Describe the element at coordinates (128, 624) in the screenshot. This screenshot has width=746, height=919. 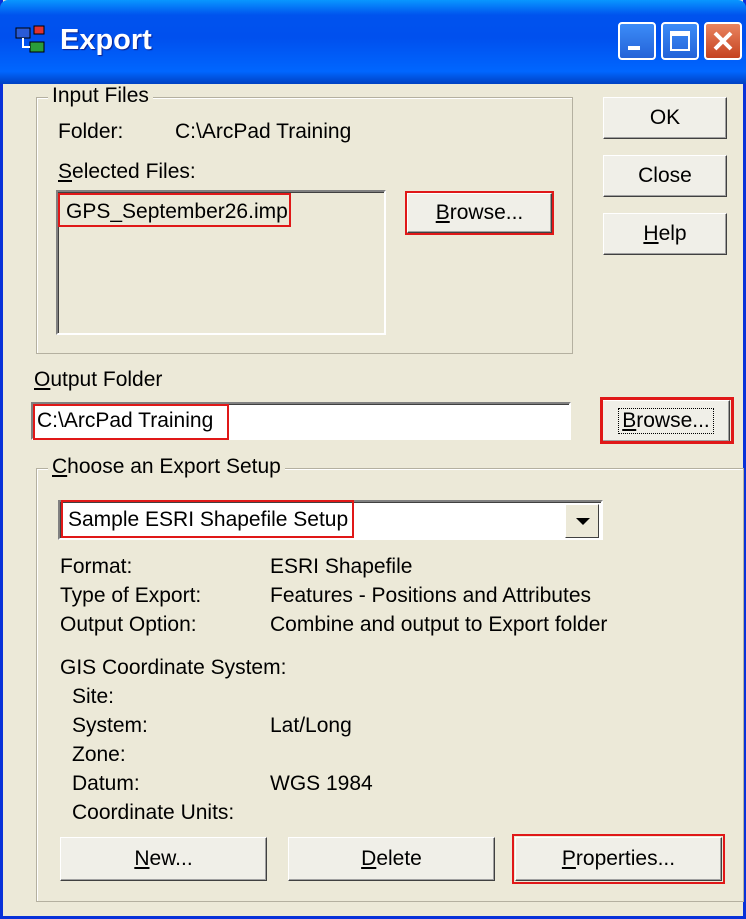
I see `output-option-label: Output Option:` at that location.